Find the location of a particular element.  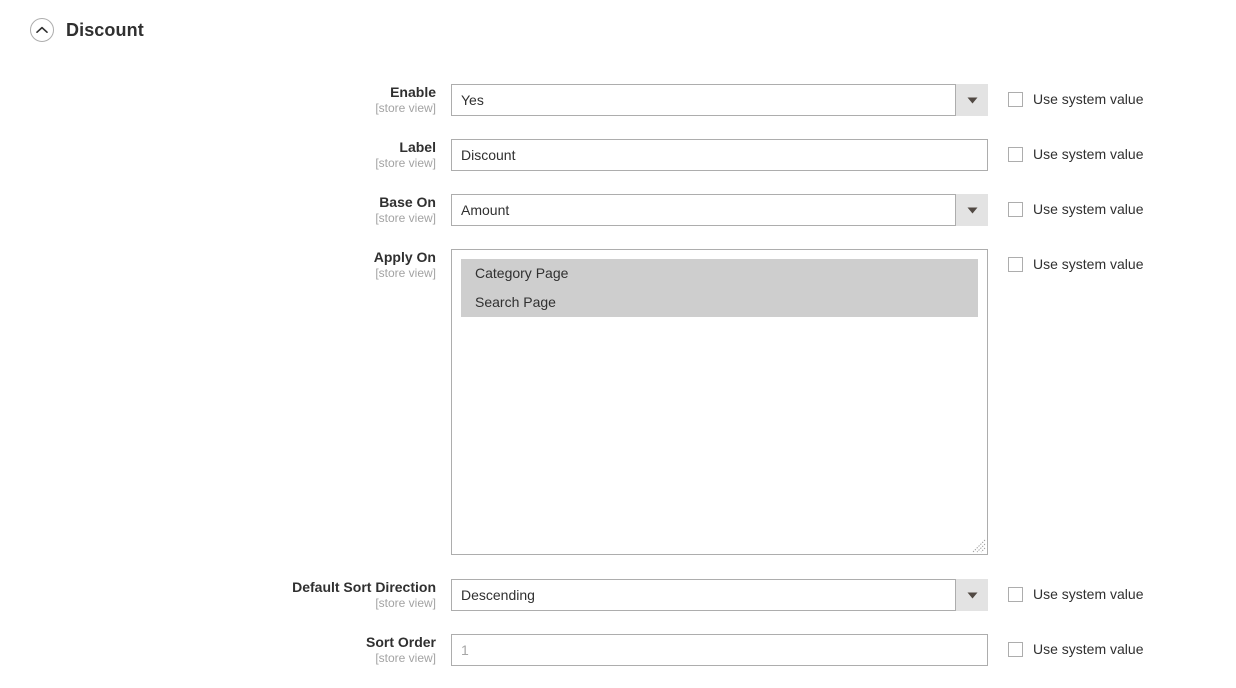

field-label-label: Label is located at coordinates (417, 147).